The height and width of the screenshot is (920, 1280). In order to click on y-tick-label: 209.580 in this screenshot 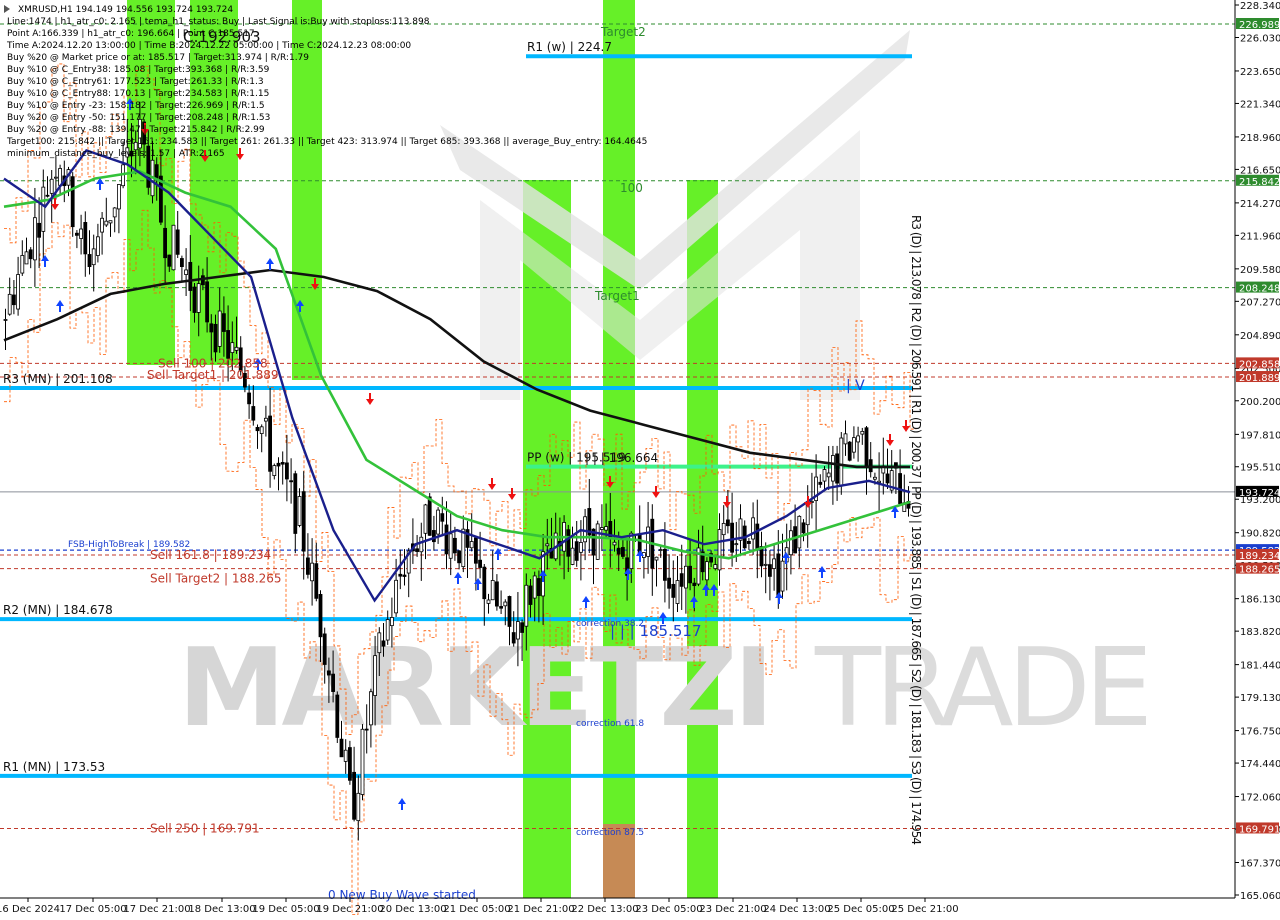, I will do `click(1260, 270)`.